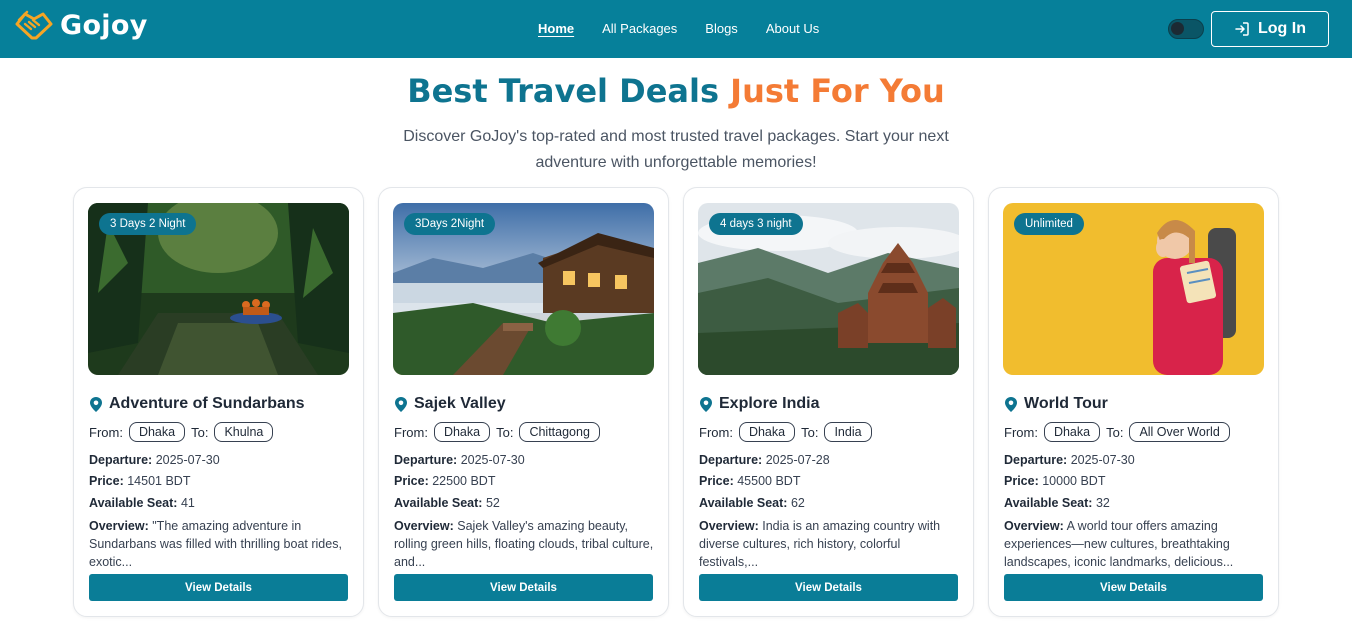 The height and width of the screenshot is (630, 1352). Describe the element at coordinates (207, 403) in the screenshot. I see `package-name: Adventure of Sundarbans` at that location.